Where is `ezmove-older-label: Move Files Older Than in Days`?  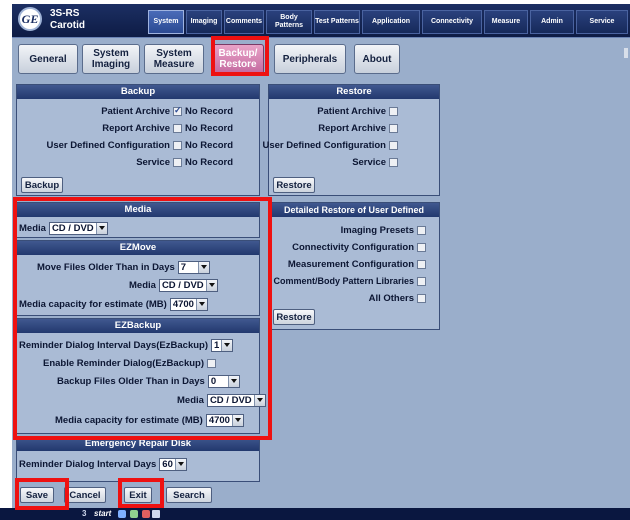
ezmove-older-label: Move Files Older Than in Days is located at coordinates (106, 267).